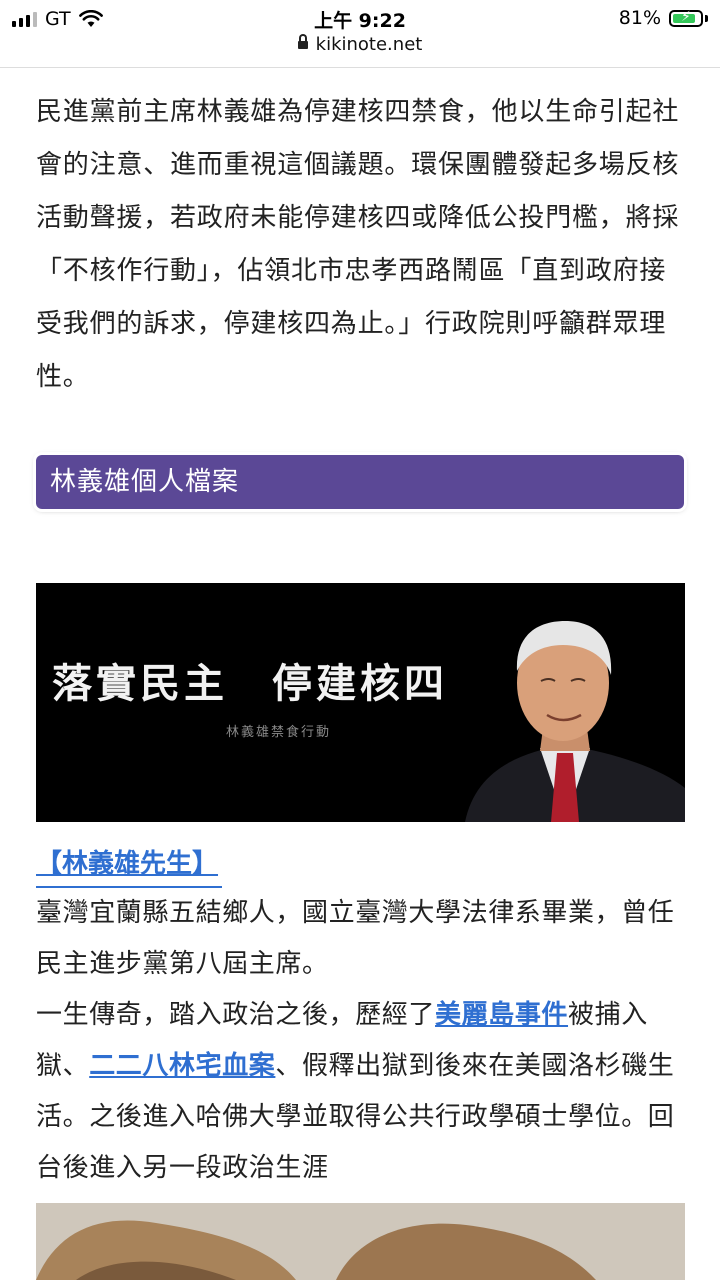 The image size is (720, 1280). Describe the element at coordinates (127, 864) in the screenshot. I see `bio-title-link: 【林義雄先生】` at that location.